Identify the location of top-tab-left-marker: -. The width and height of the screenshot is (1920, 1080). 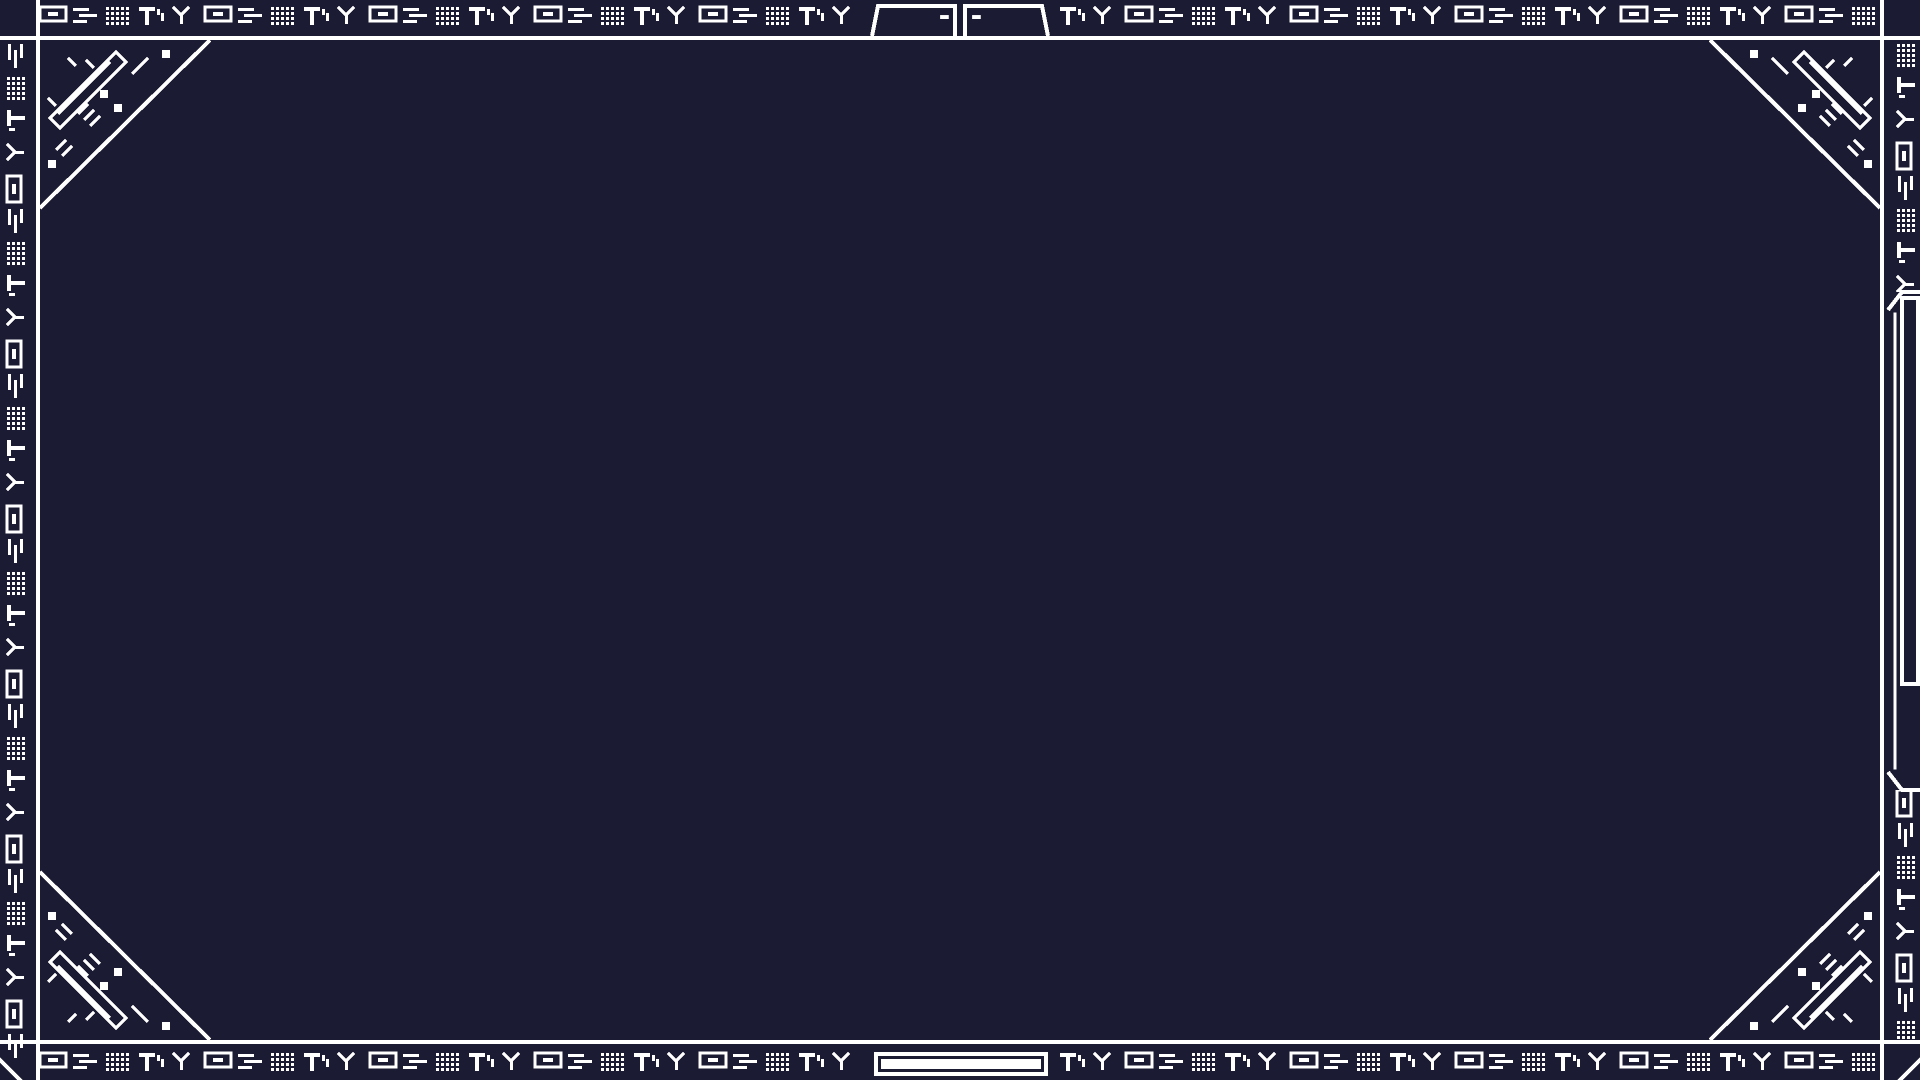
(944, 16).